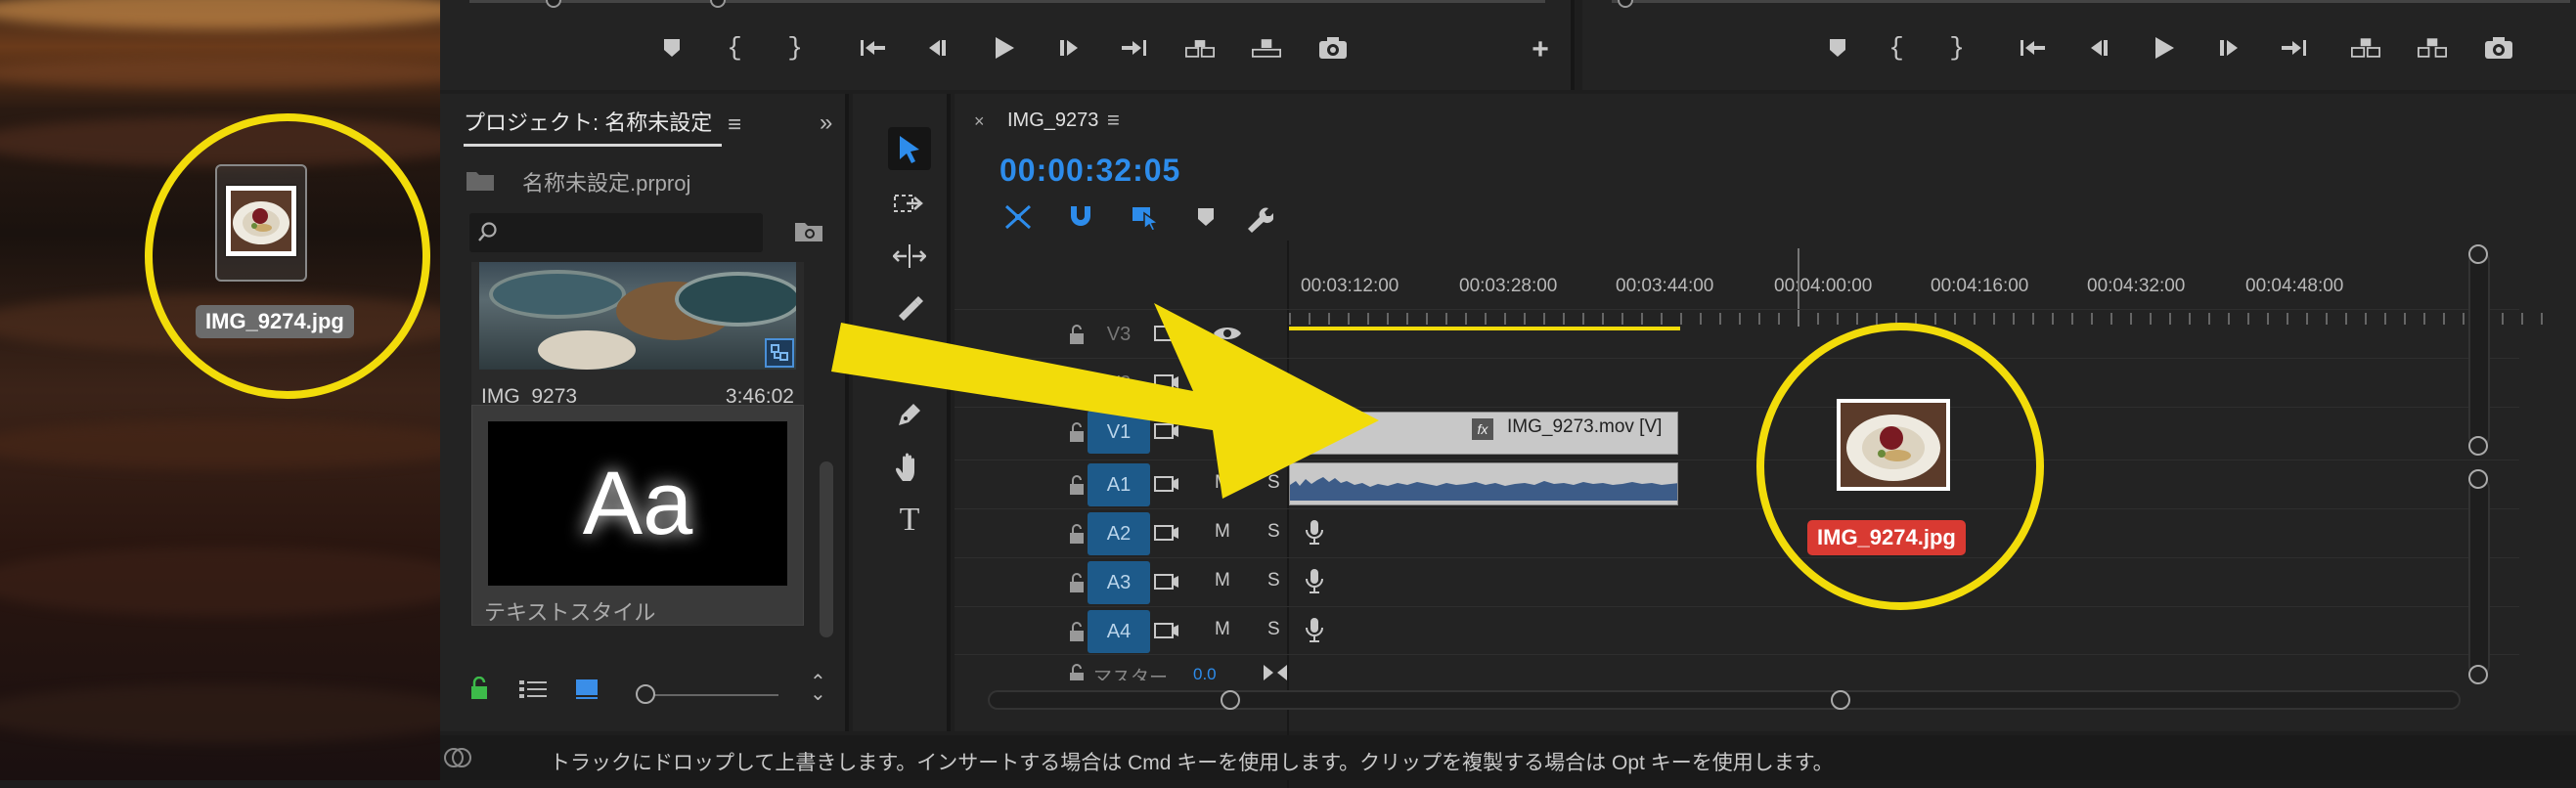 The image size is (2576, 788). I want to click on video-scroll-handle-bottom, so click(2478, 446).